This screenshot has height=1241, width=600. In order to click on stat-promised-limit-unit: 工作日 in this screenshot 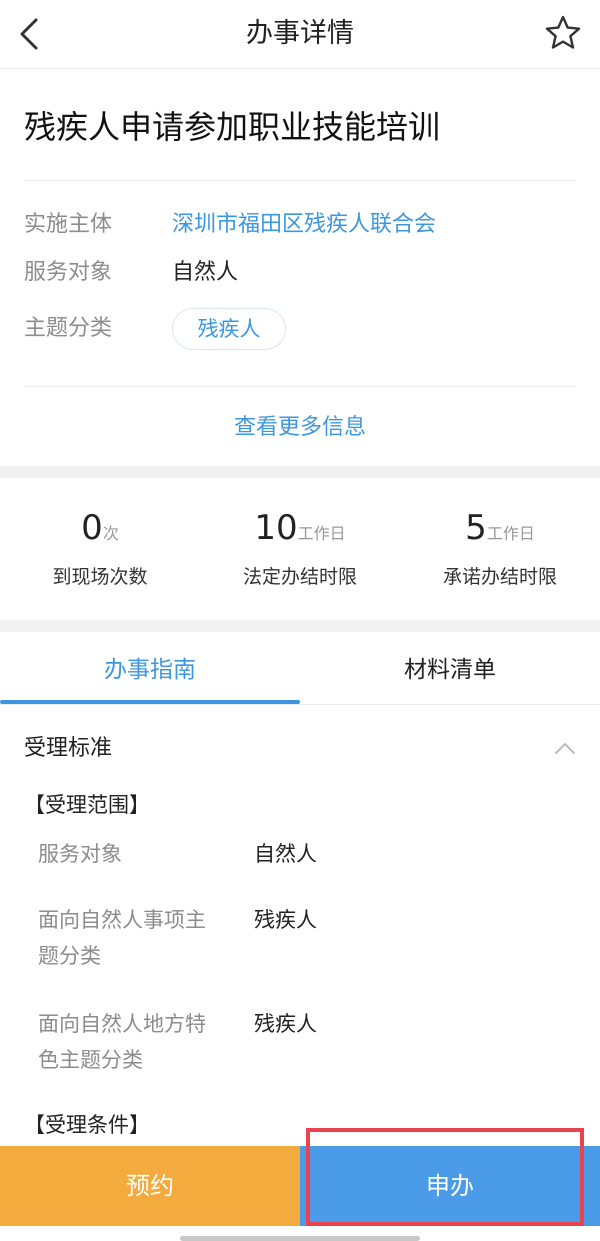, I will do `click(510, 533)`.